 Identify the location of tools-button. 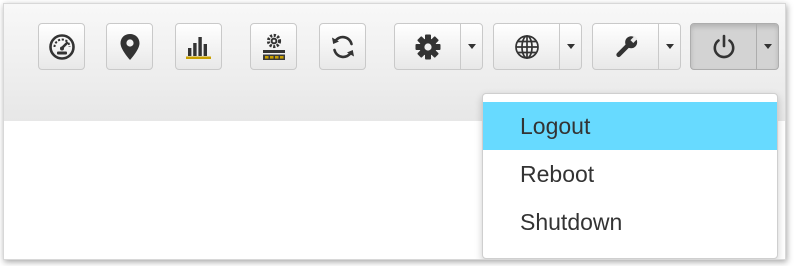
(625, 46).